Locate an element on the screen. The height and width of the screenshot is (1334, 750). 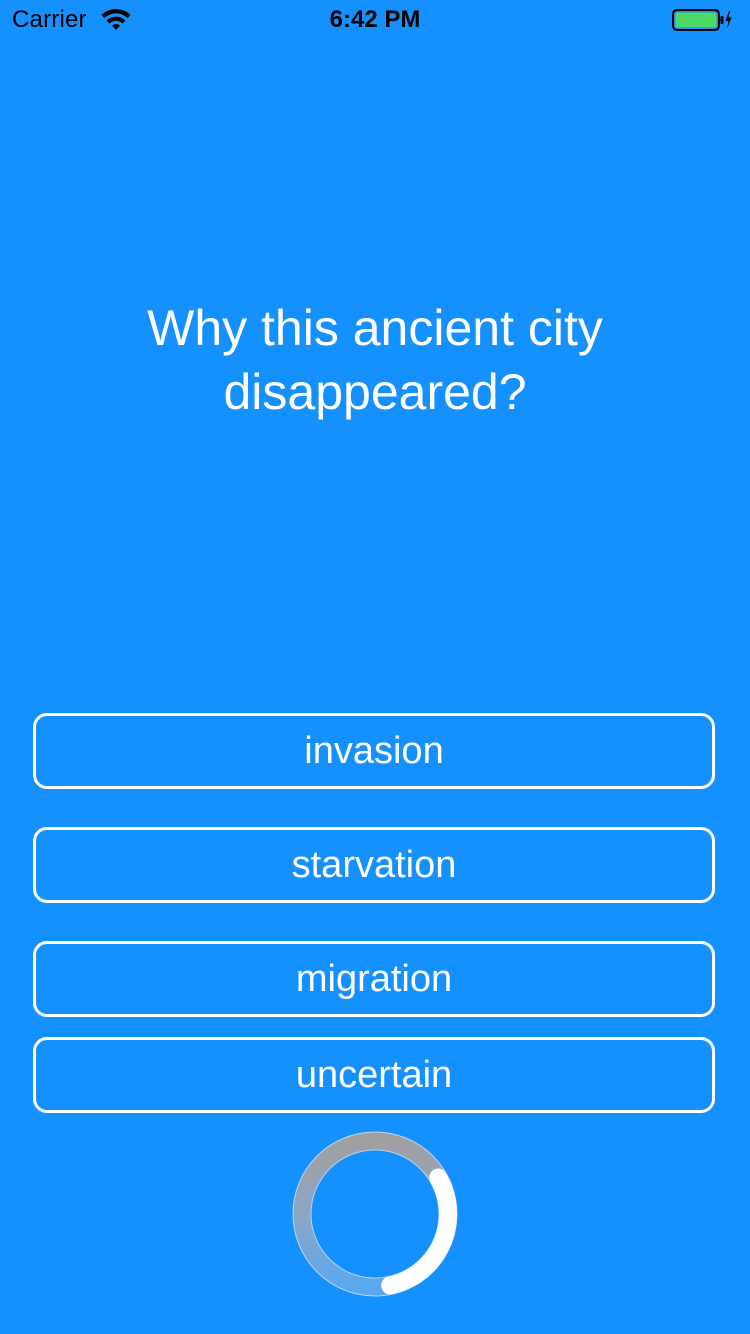
answer-label: invasion is located at coordinates (374, 750).